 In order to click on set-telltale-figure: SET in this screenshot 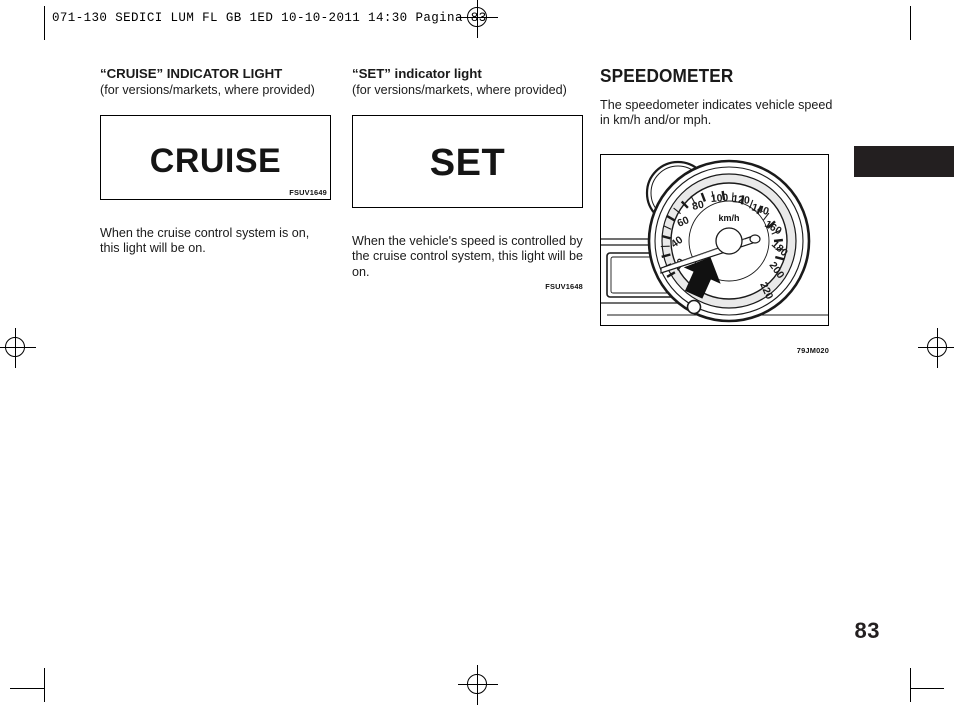, I will do `click(467, 161)`.